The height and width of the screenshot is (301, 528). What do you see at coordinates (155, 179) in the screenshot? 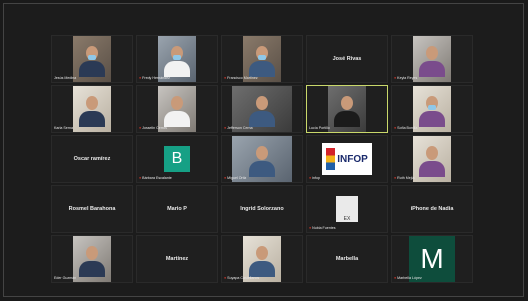
I see `participant-name-label: ●Bárbara Escalante` at bounding box center [155, 179].